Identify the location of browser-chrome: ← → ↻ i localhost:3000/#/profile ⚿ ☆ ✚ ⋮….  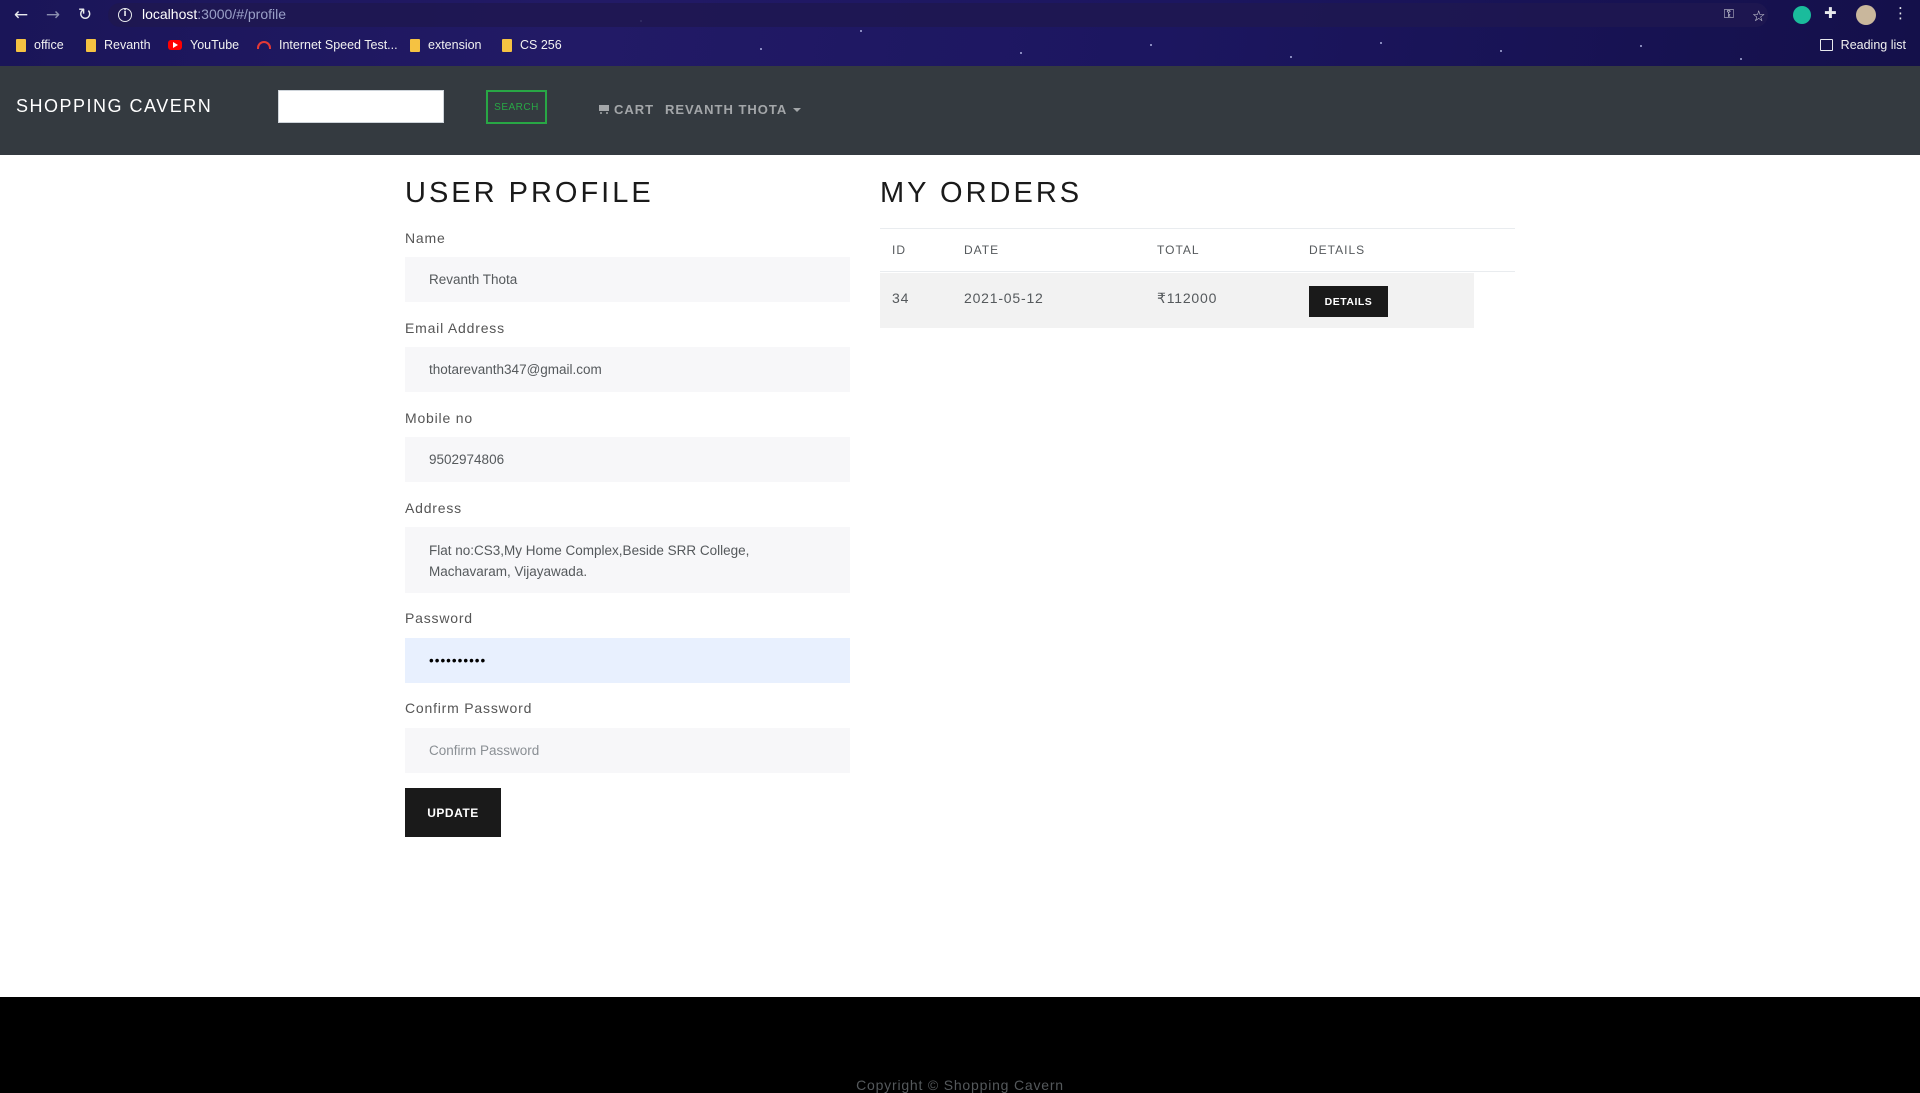
(960, 33).